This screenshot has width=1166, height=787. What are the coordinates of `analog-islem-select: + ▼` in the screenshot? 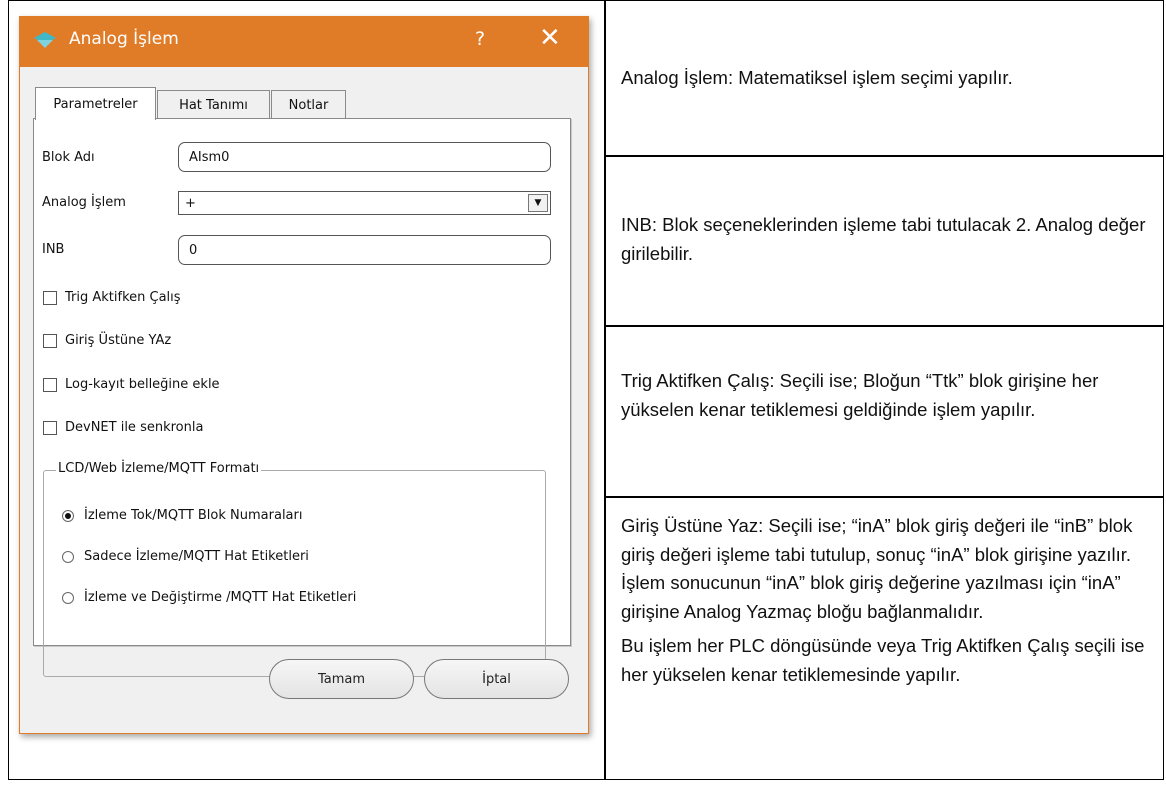 It's located at (364, 203).